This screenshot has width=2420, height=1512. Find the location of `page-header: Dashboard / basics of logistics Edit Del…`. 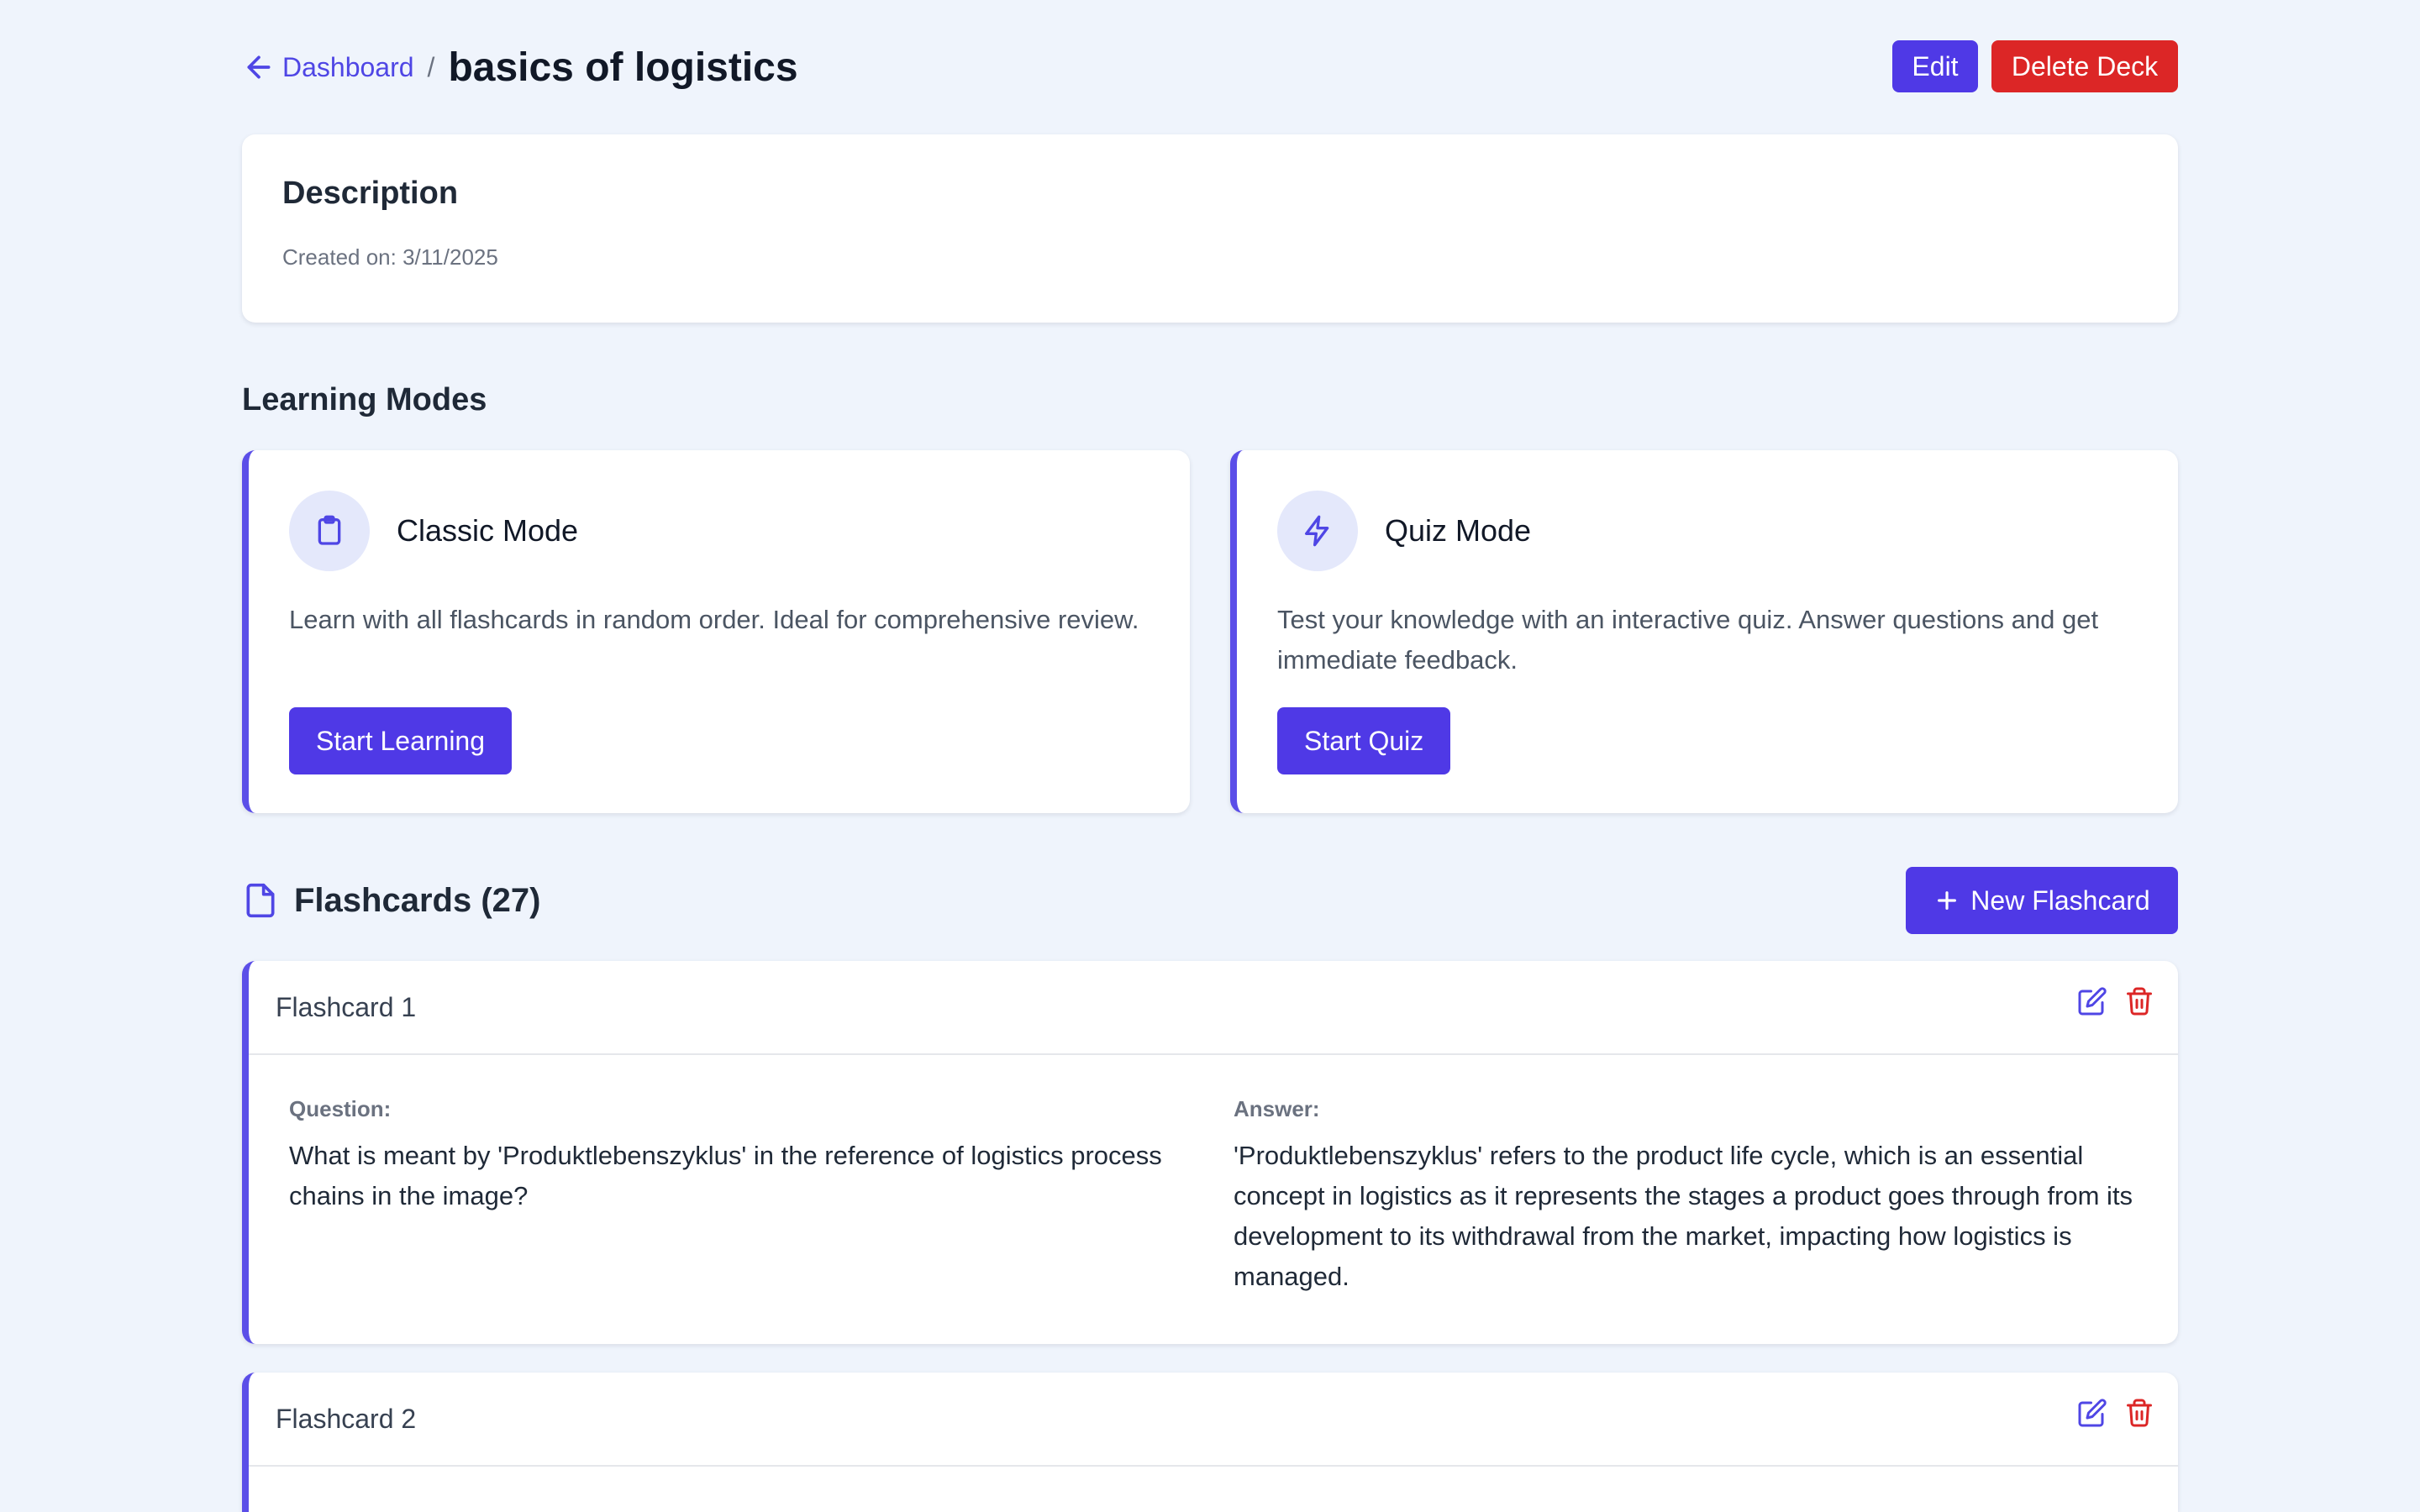

page-header: Dashboard / basics of logistics Edit Del… is located at coordinates (1210, 67).